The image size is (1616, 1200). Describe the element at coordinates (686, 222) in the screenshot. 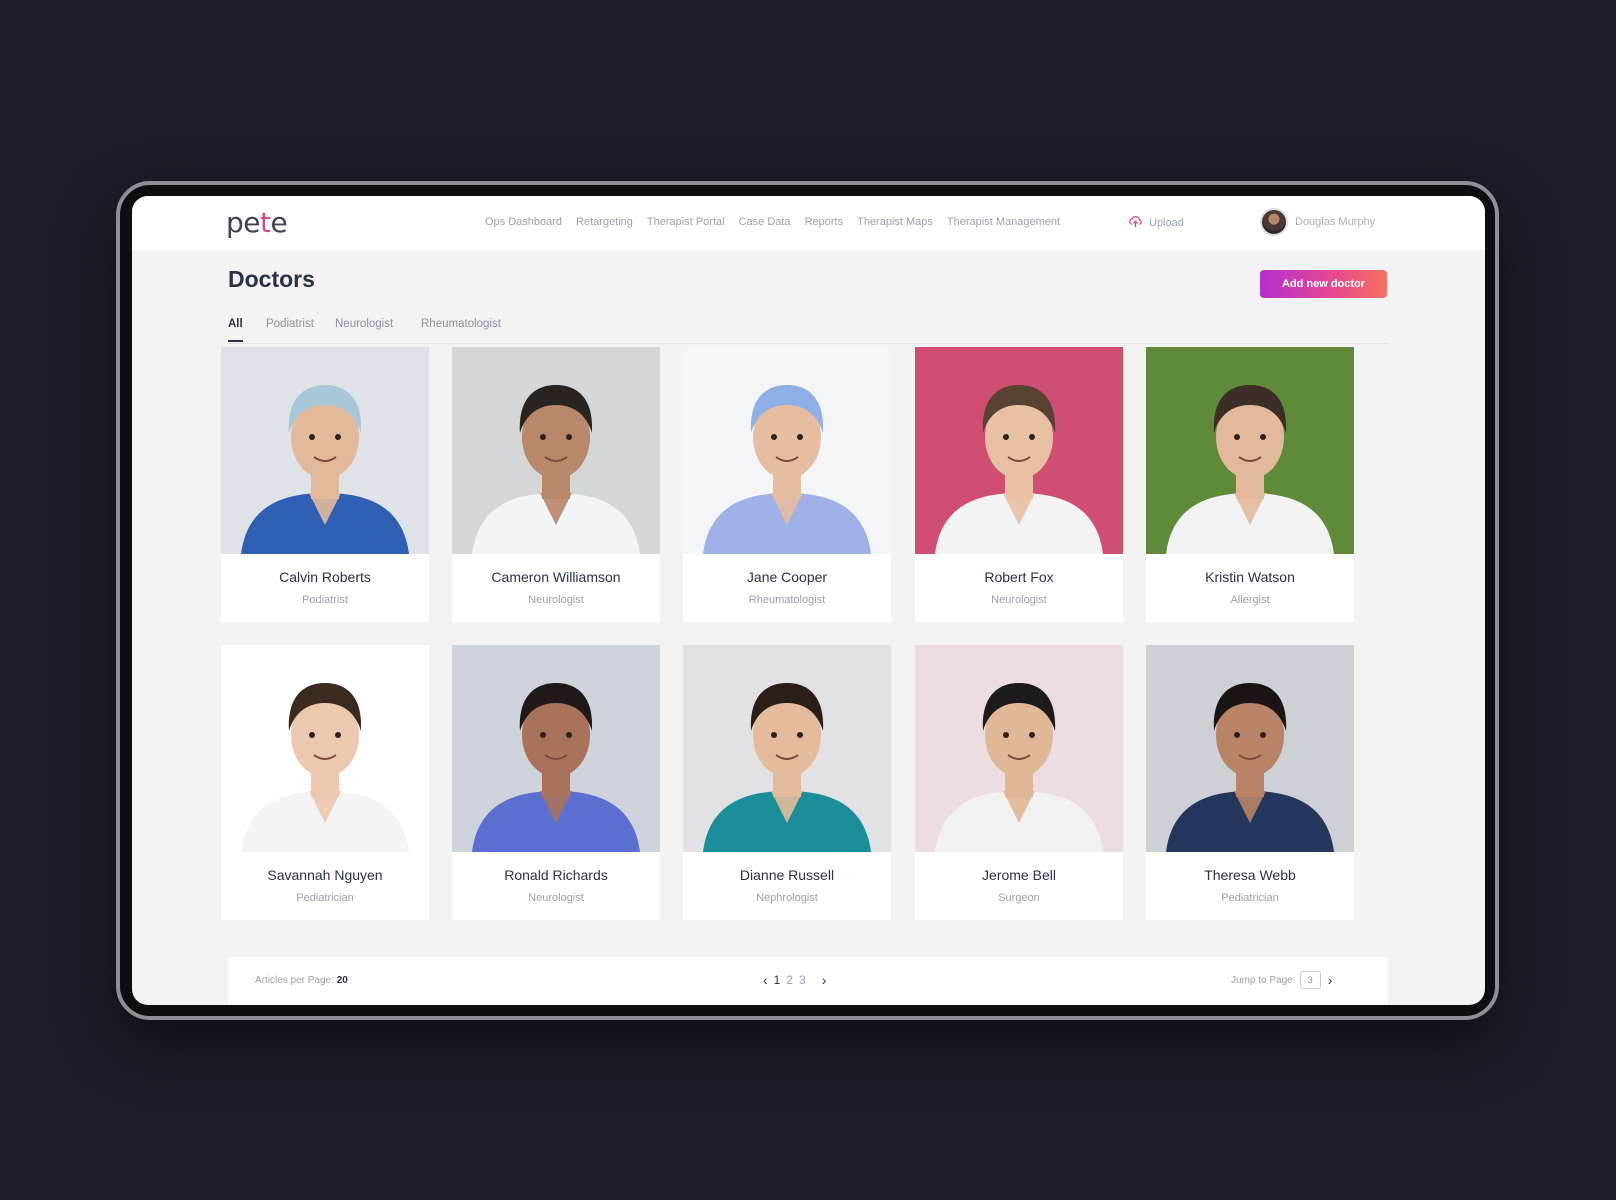

I see `nav-item-therapist-portal: Therapist Portal` at that location.